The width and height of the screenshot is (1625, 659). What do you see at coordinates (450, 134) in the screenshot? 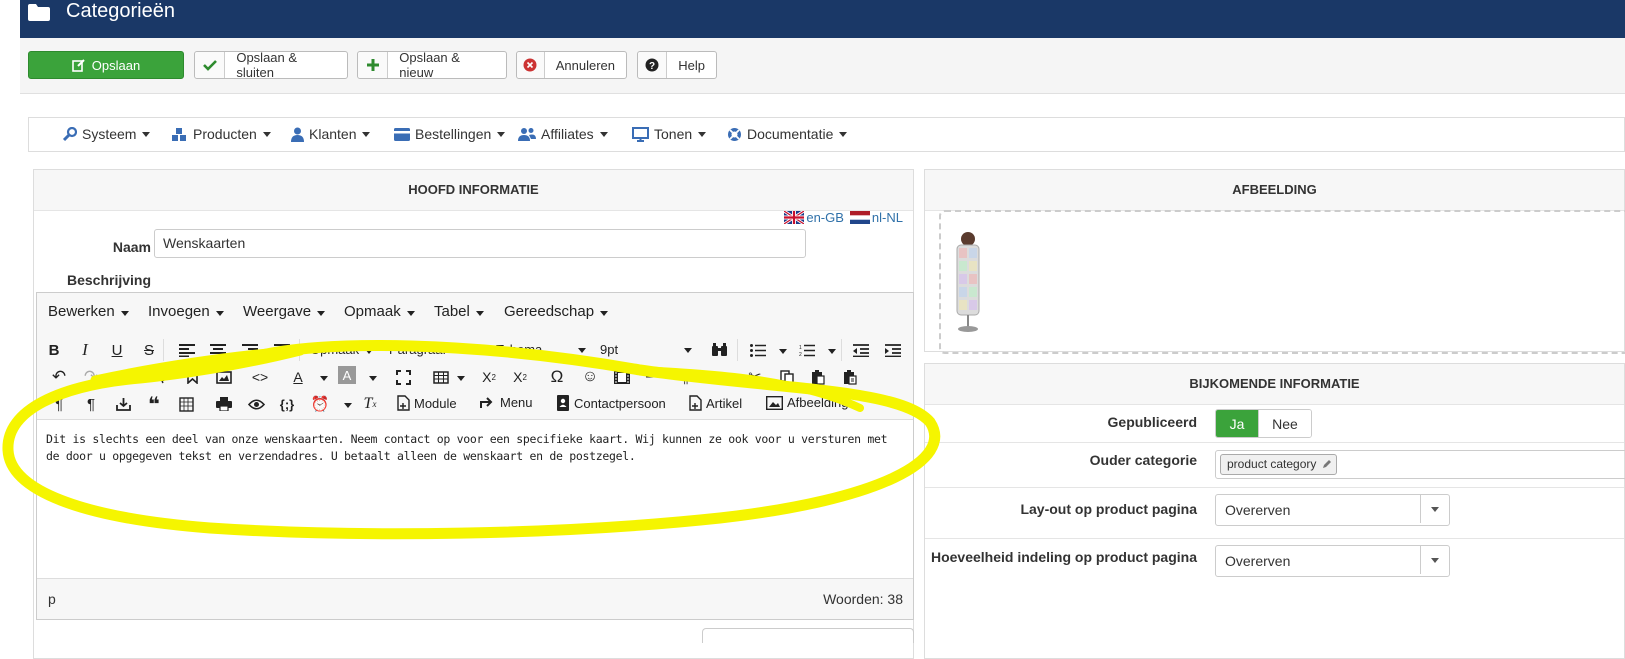
I see `nav-item-bestellingen: Bestellingen` at bounding box center [450, 134].